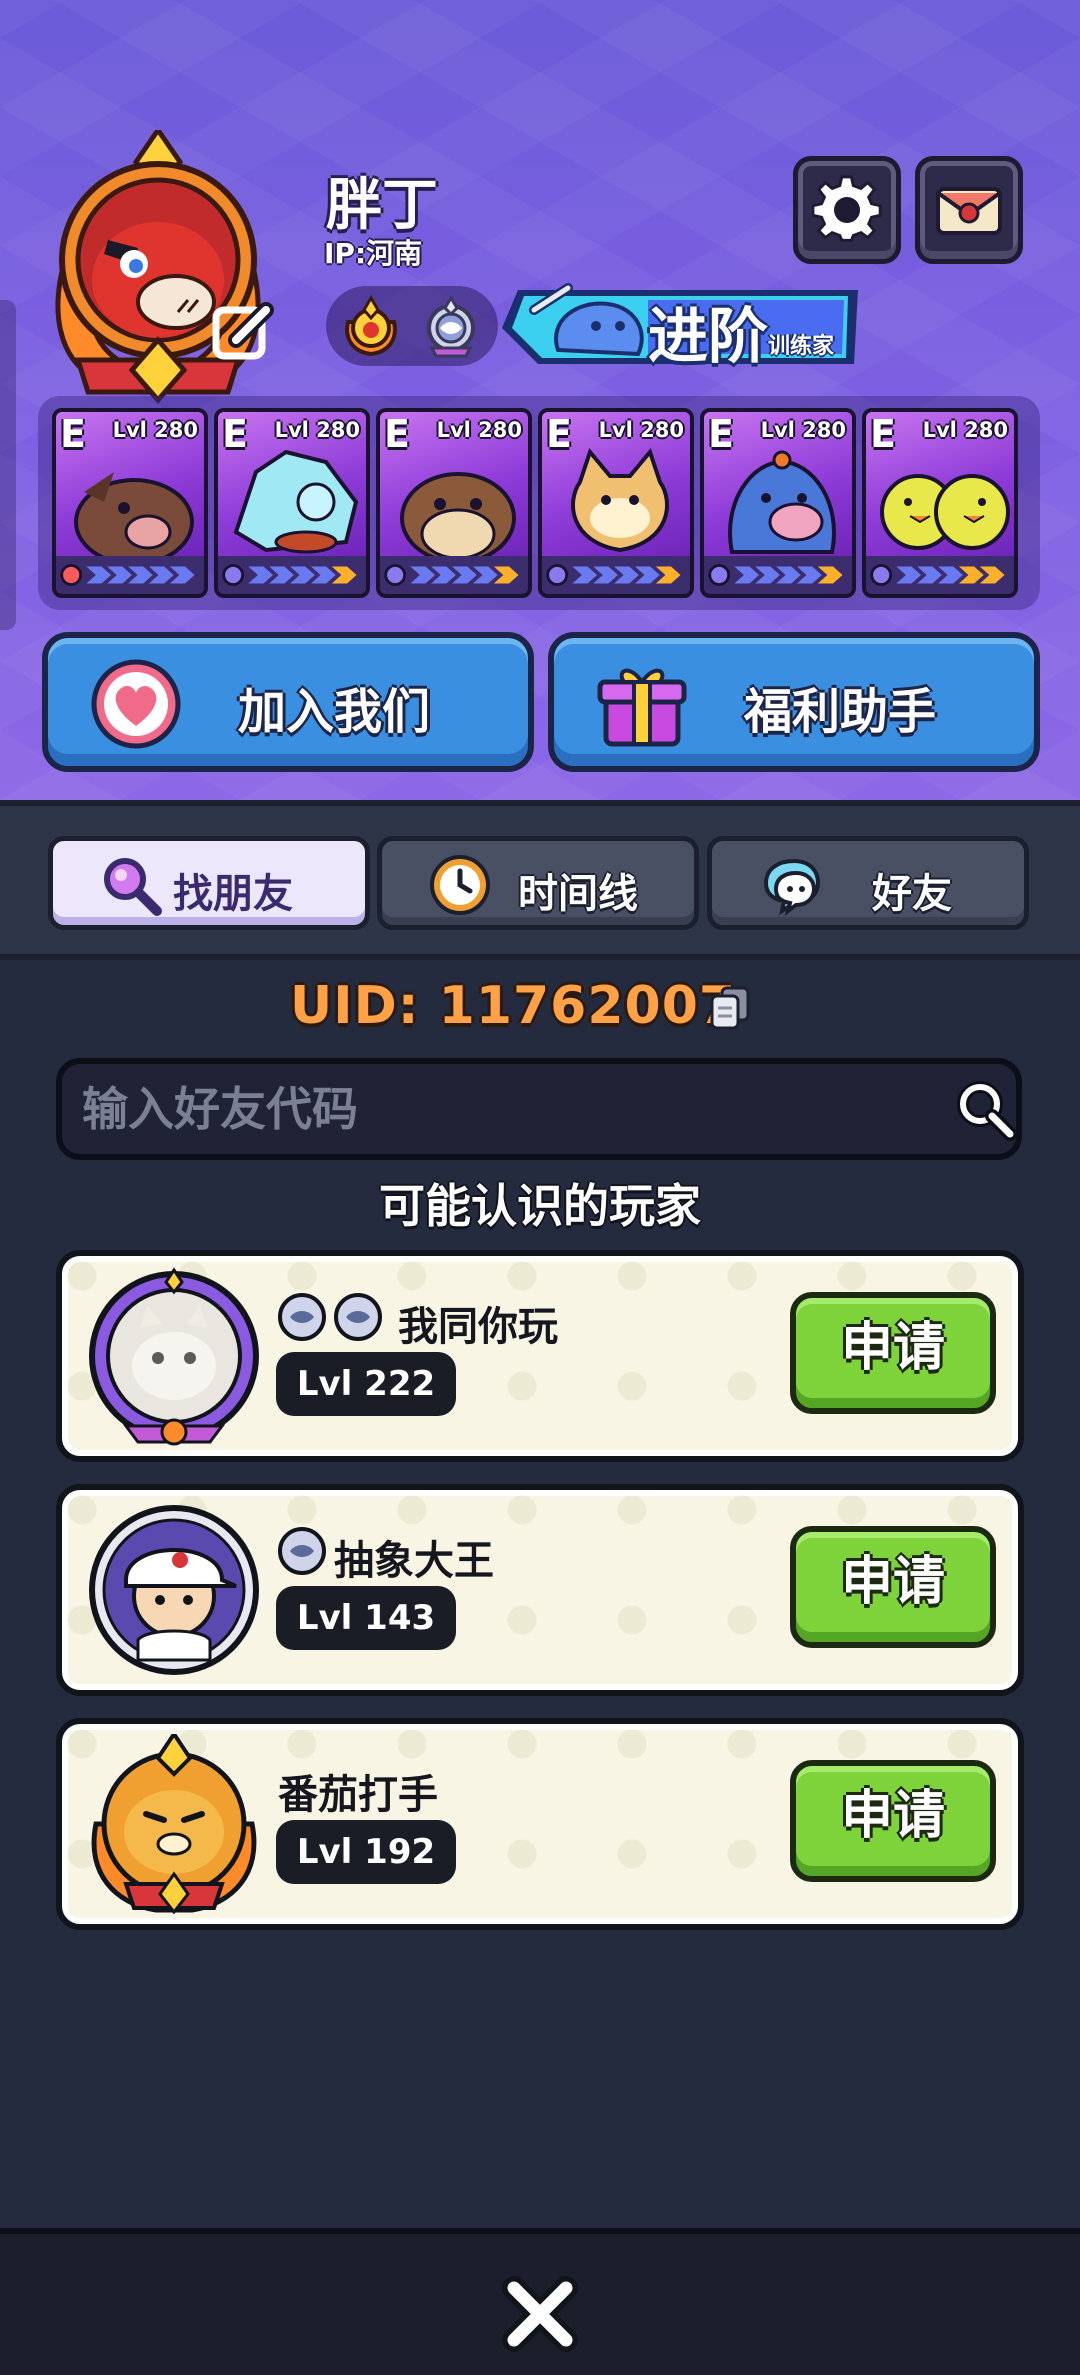  I want to click on fox-cat-creature-icon, so click(620, 500).